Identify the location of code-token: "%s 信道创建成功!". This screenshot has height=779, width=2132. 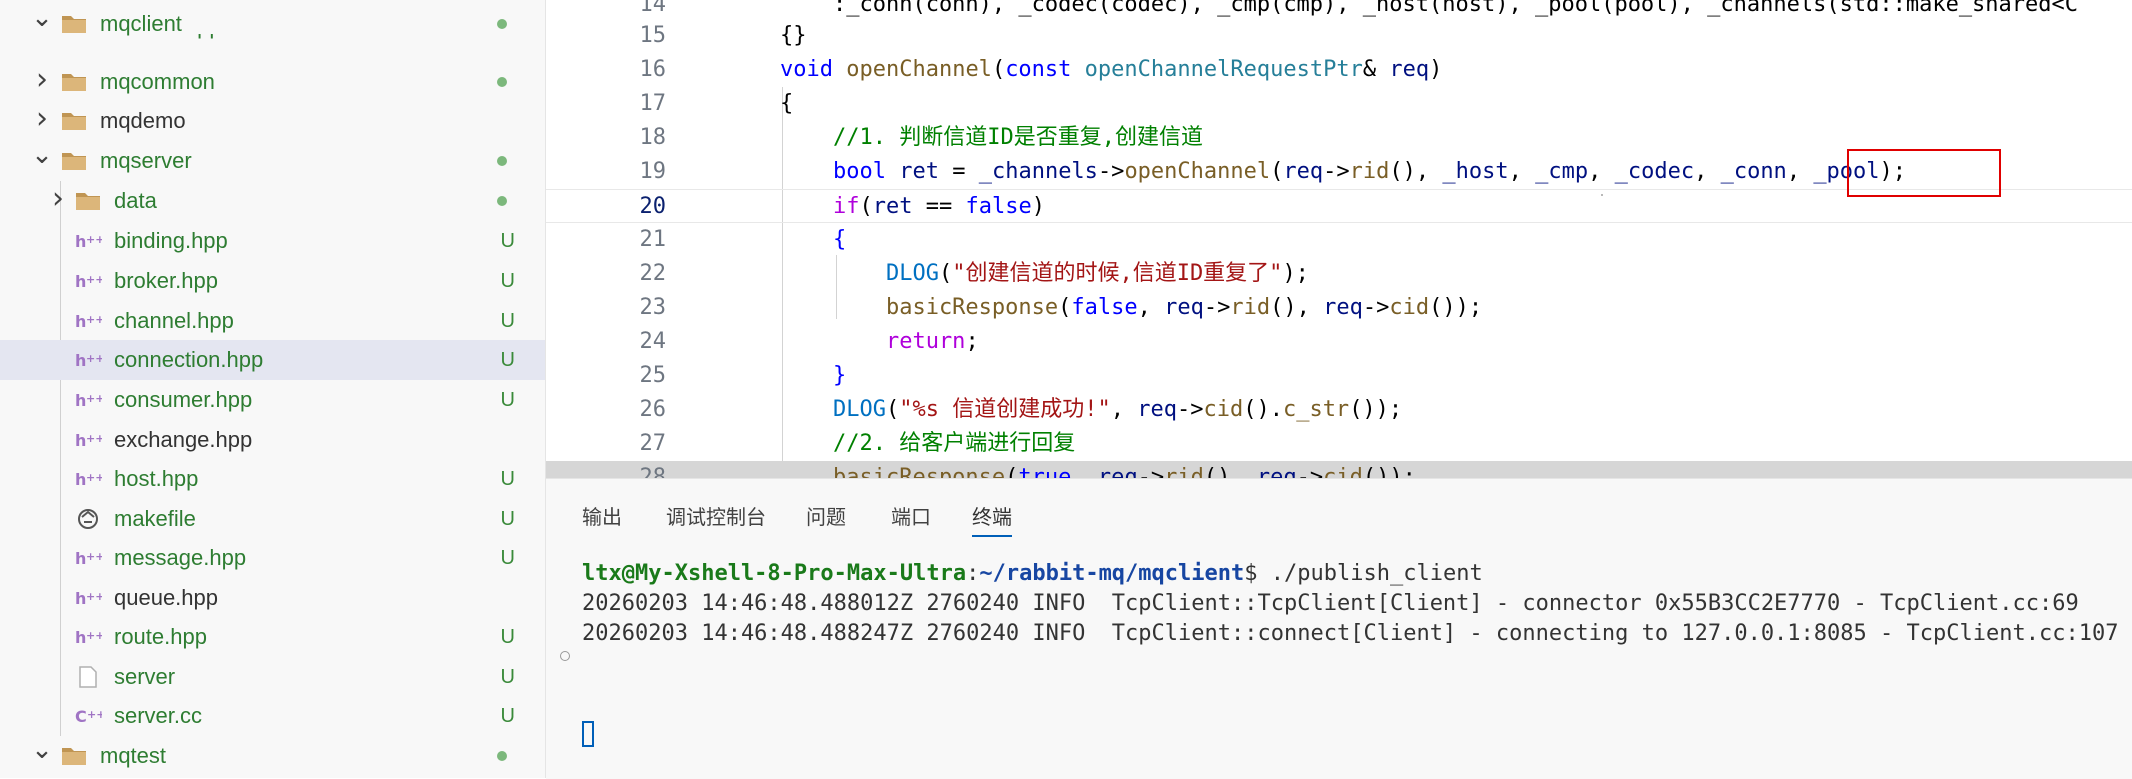
(1005, 409).